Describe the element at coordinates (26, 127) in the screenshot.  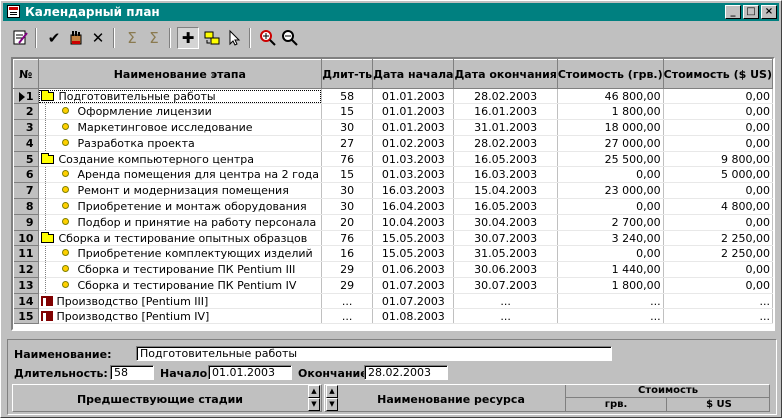
I see `row-number: 3` at that location.